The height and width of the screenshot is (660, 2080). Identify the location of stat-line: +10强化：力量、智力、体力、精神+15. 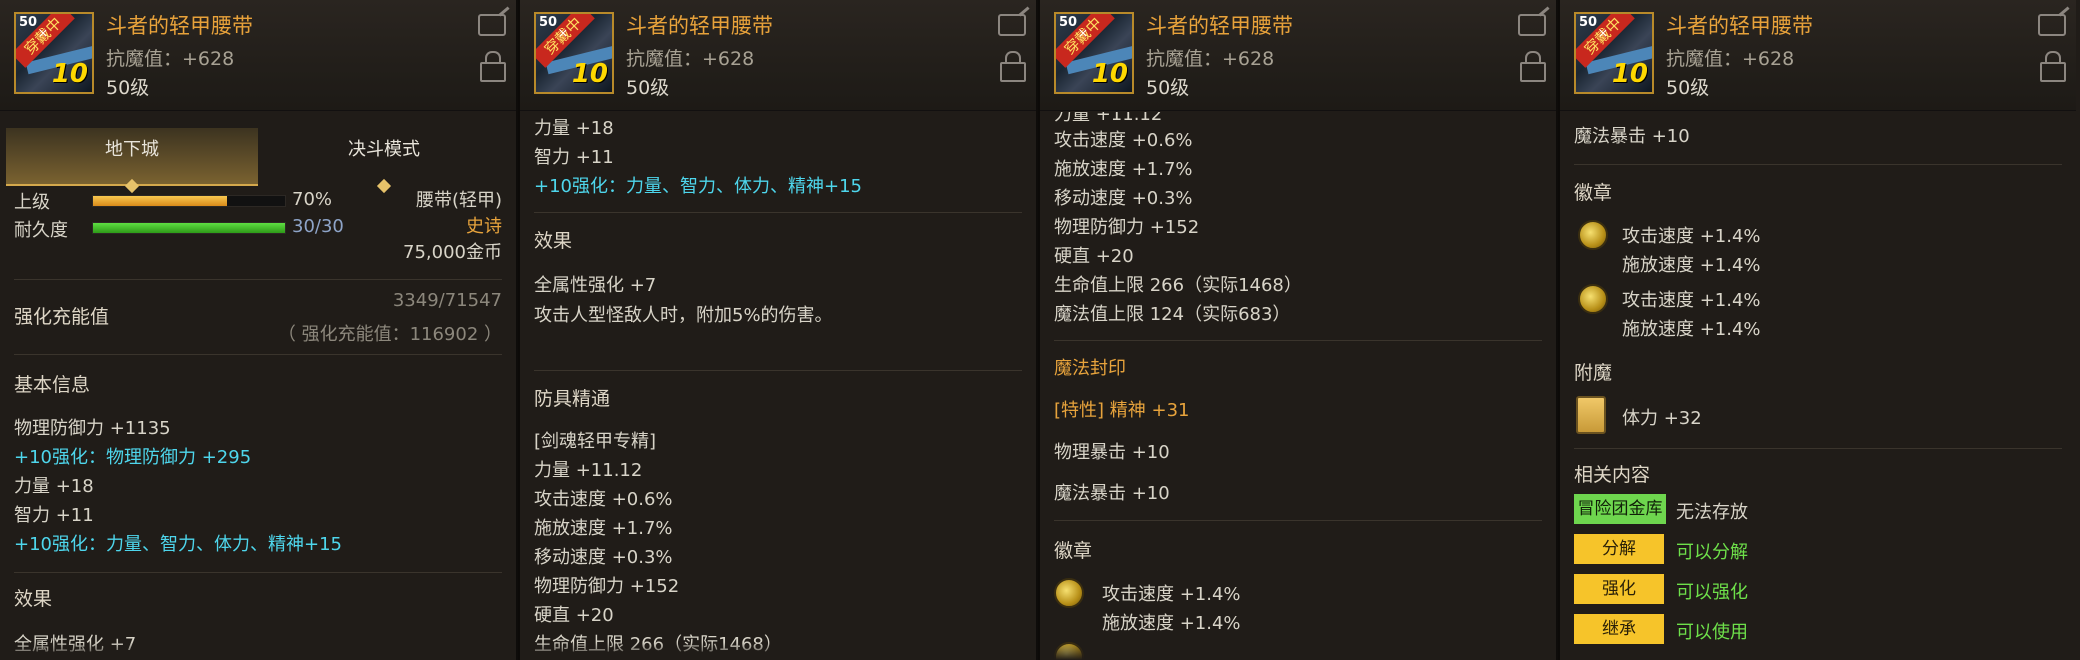
(698, 186).